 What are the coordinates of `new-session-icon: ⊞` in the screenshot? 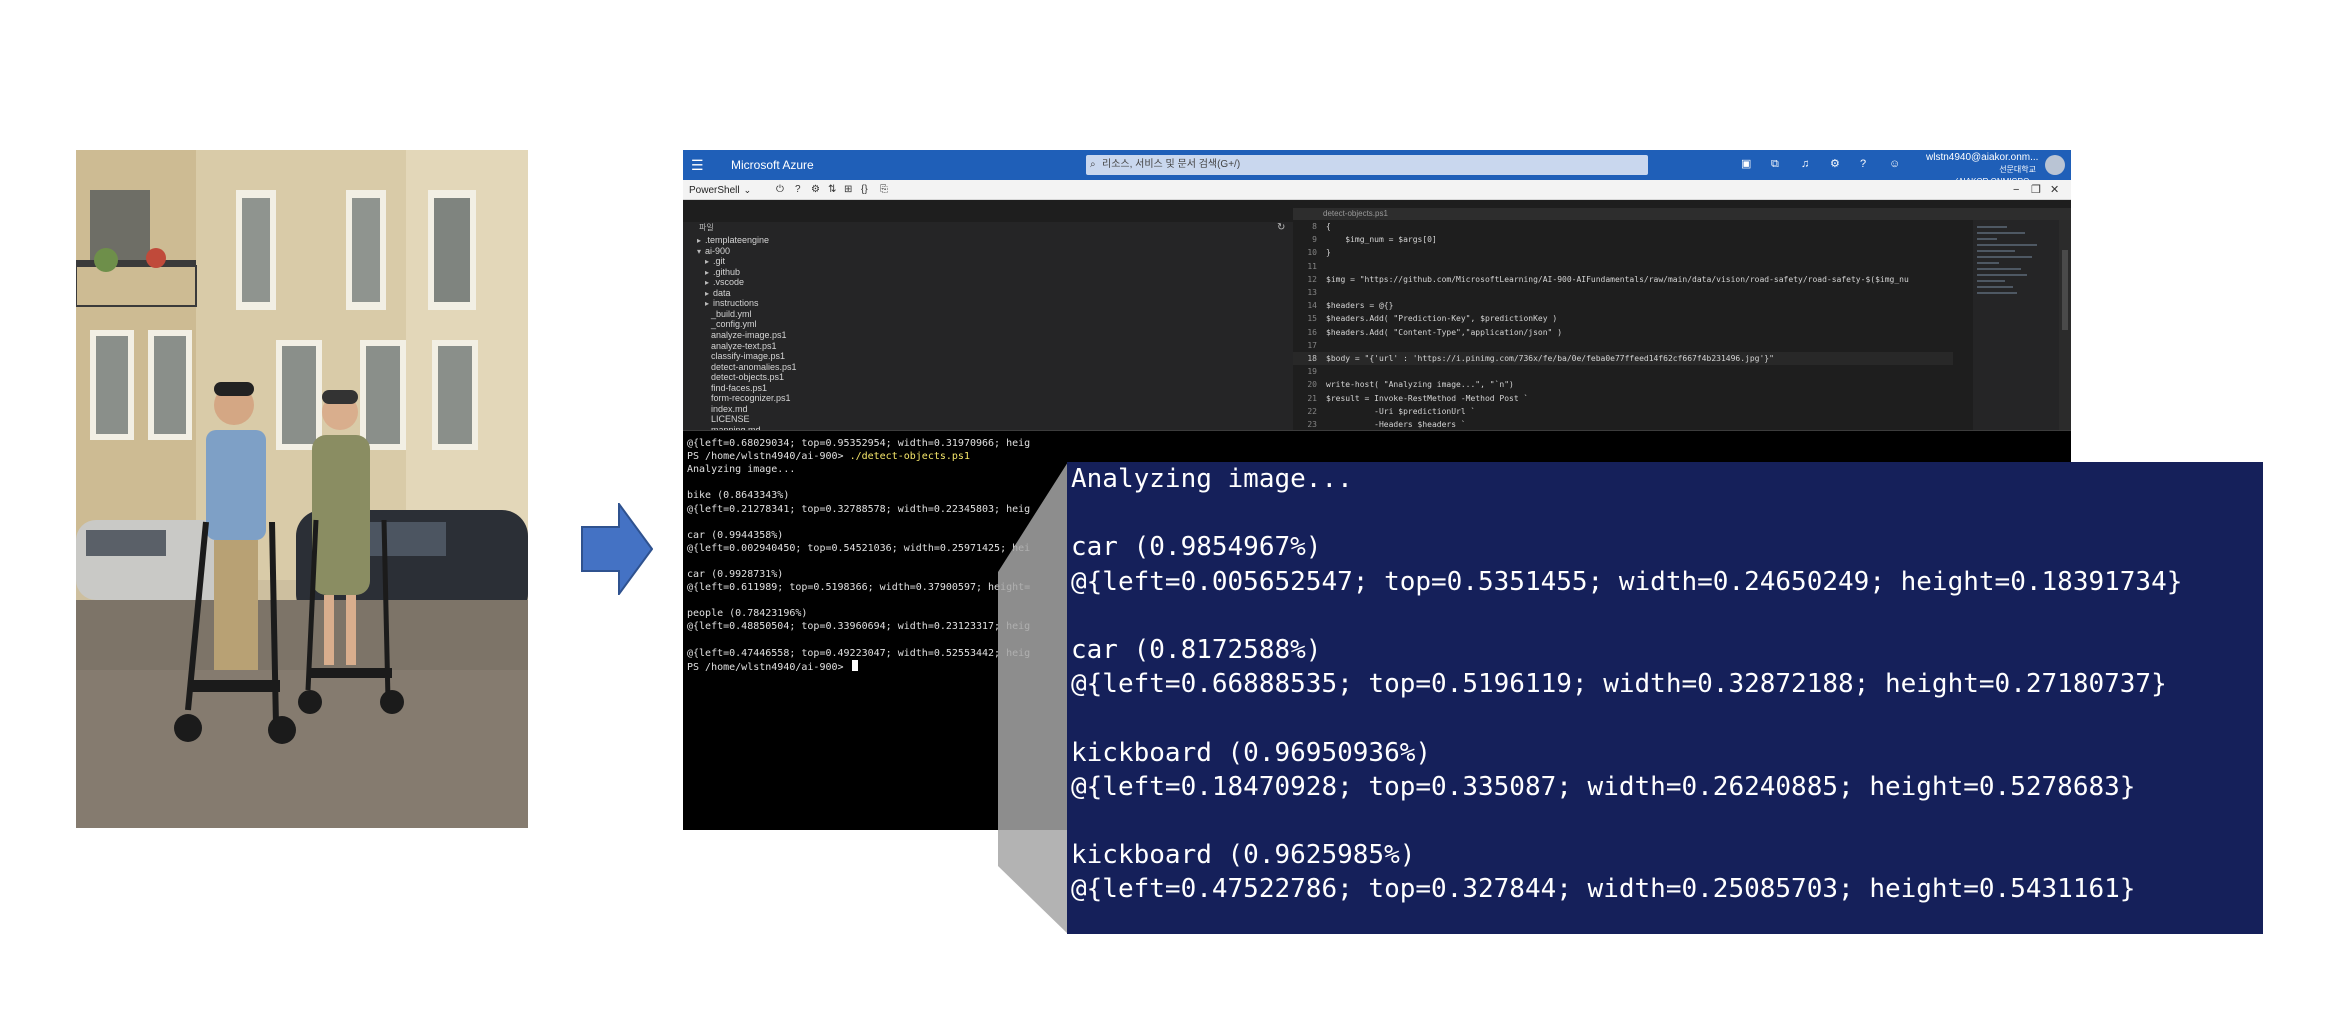 It's located at (848, 190).